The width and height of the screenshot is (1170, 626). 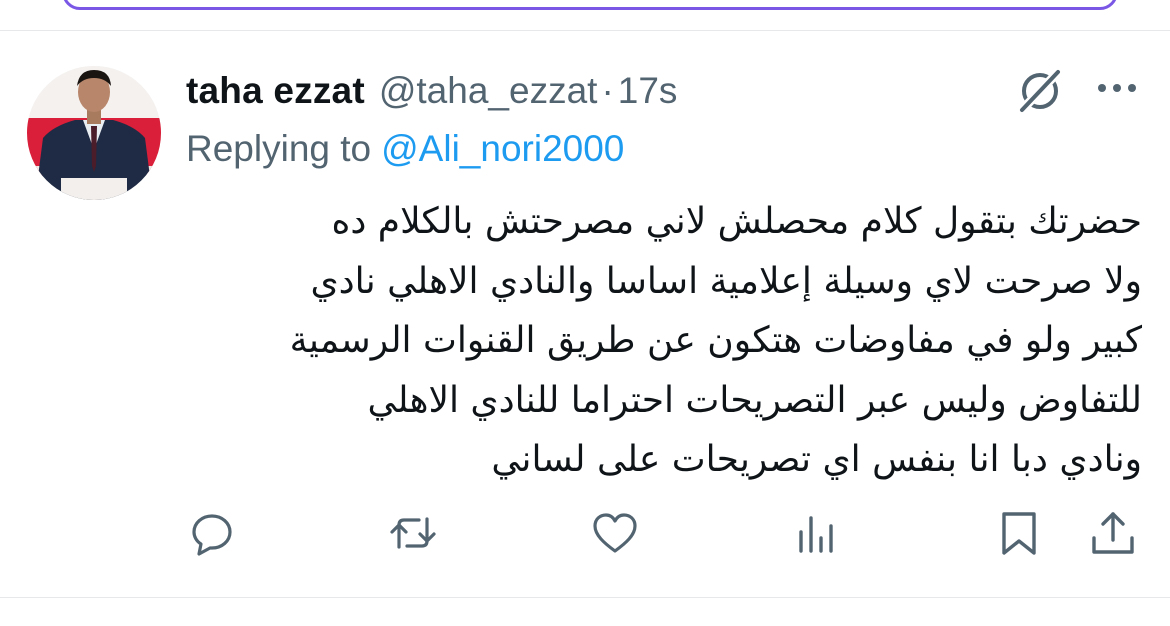 I want to click on reply-button, so click(x=212, y=533).